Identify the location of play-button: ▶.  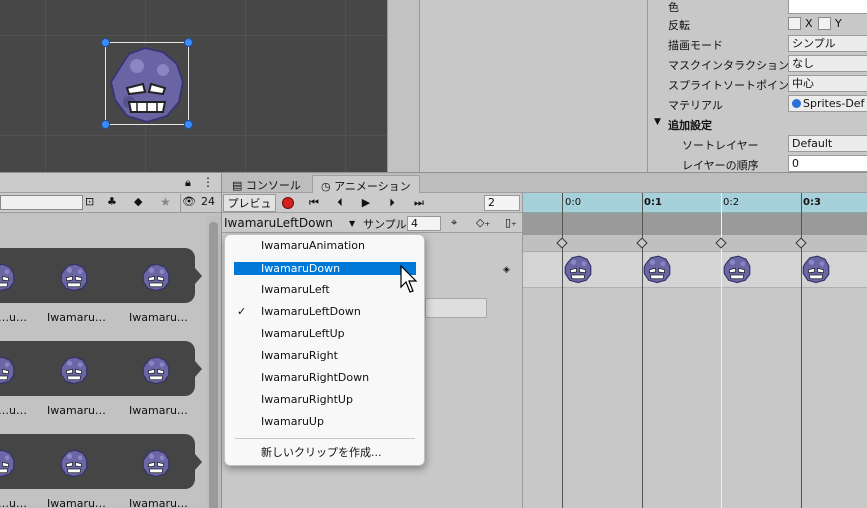
(366, 203).